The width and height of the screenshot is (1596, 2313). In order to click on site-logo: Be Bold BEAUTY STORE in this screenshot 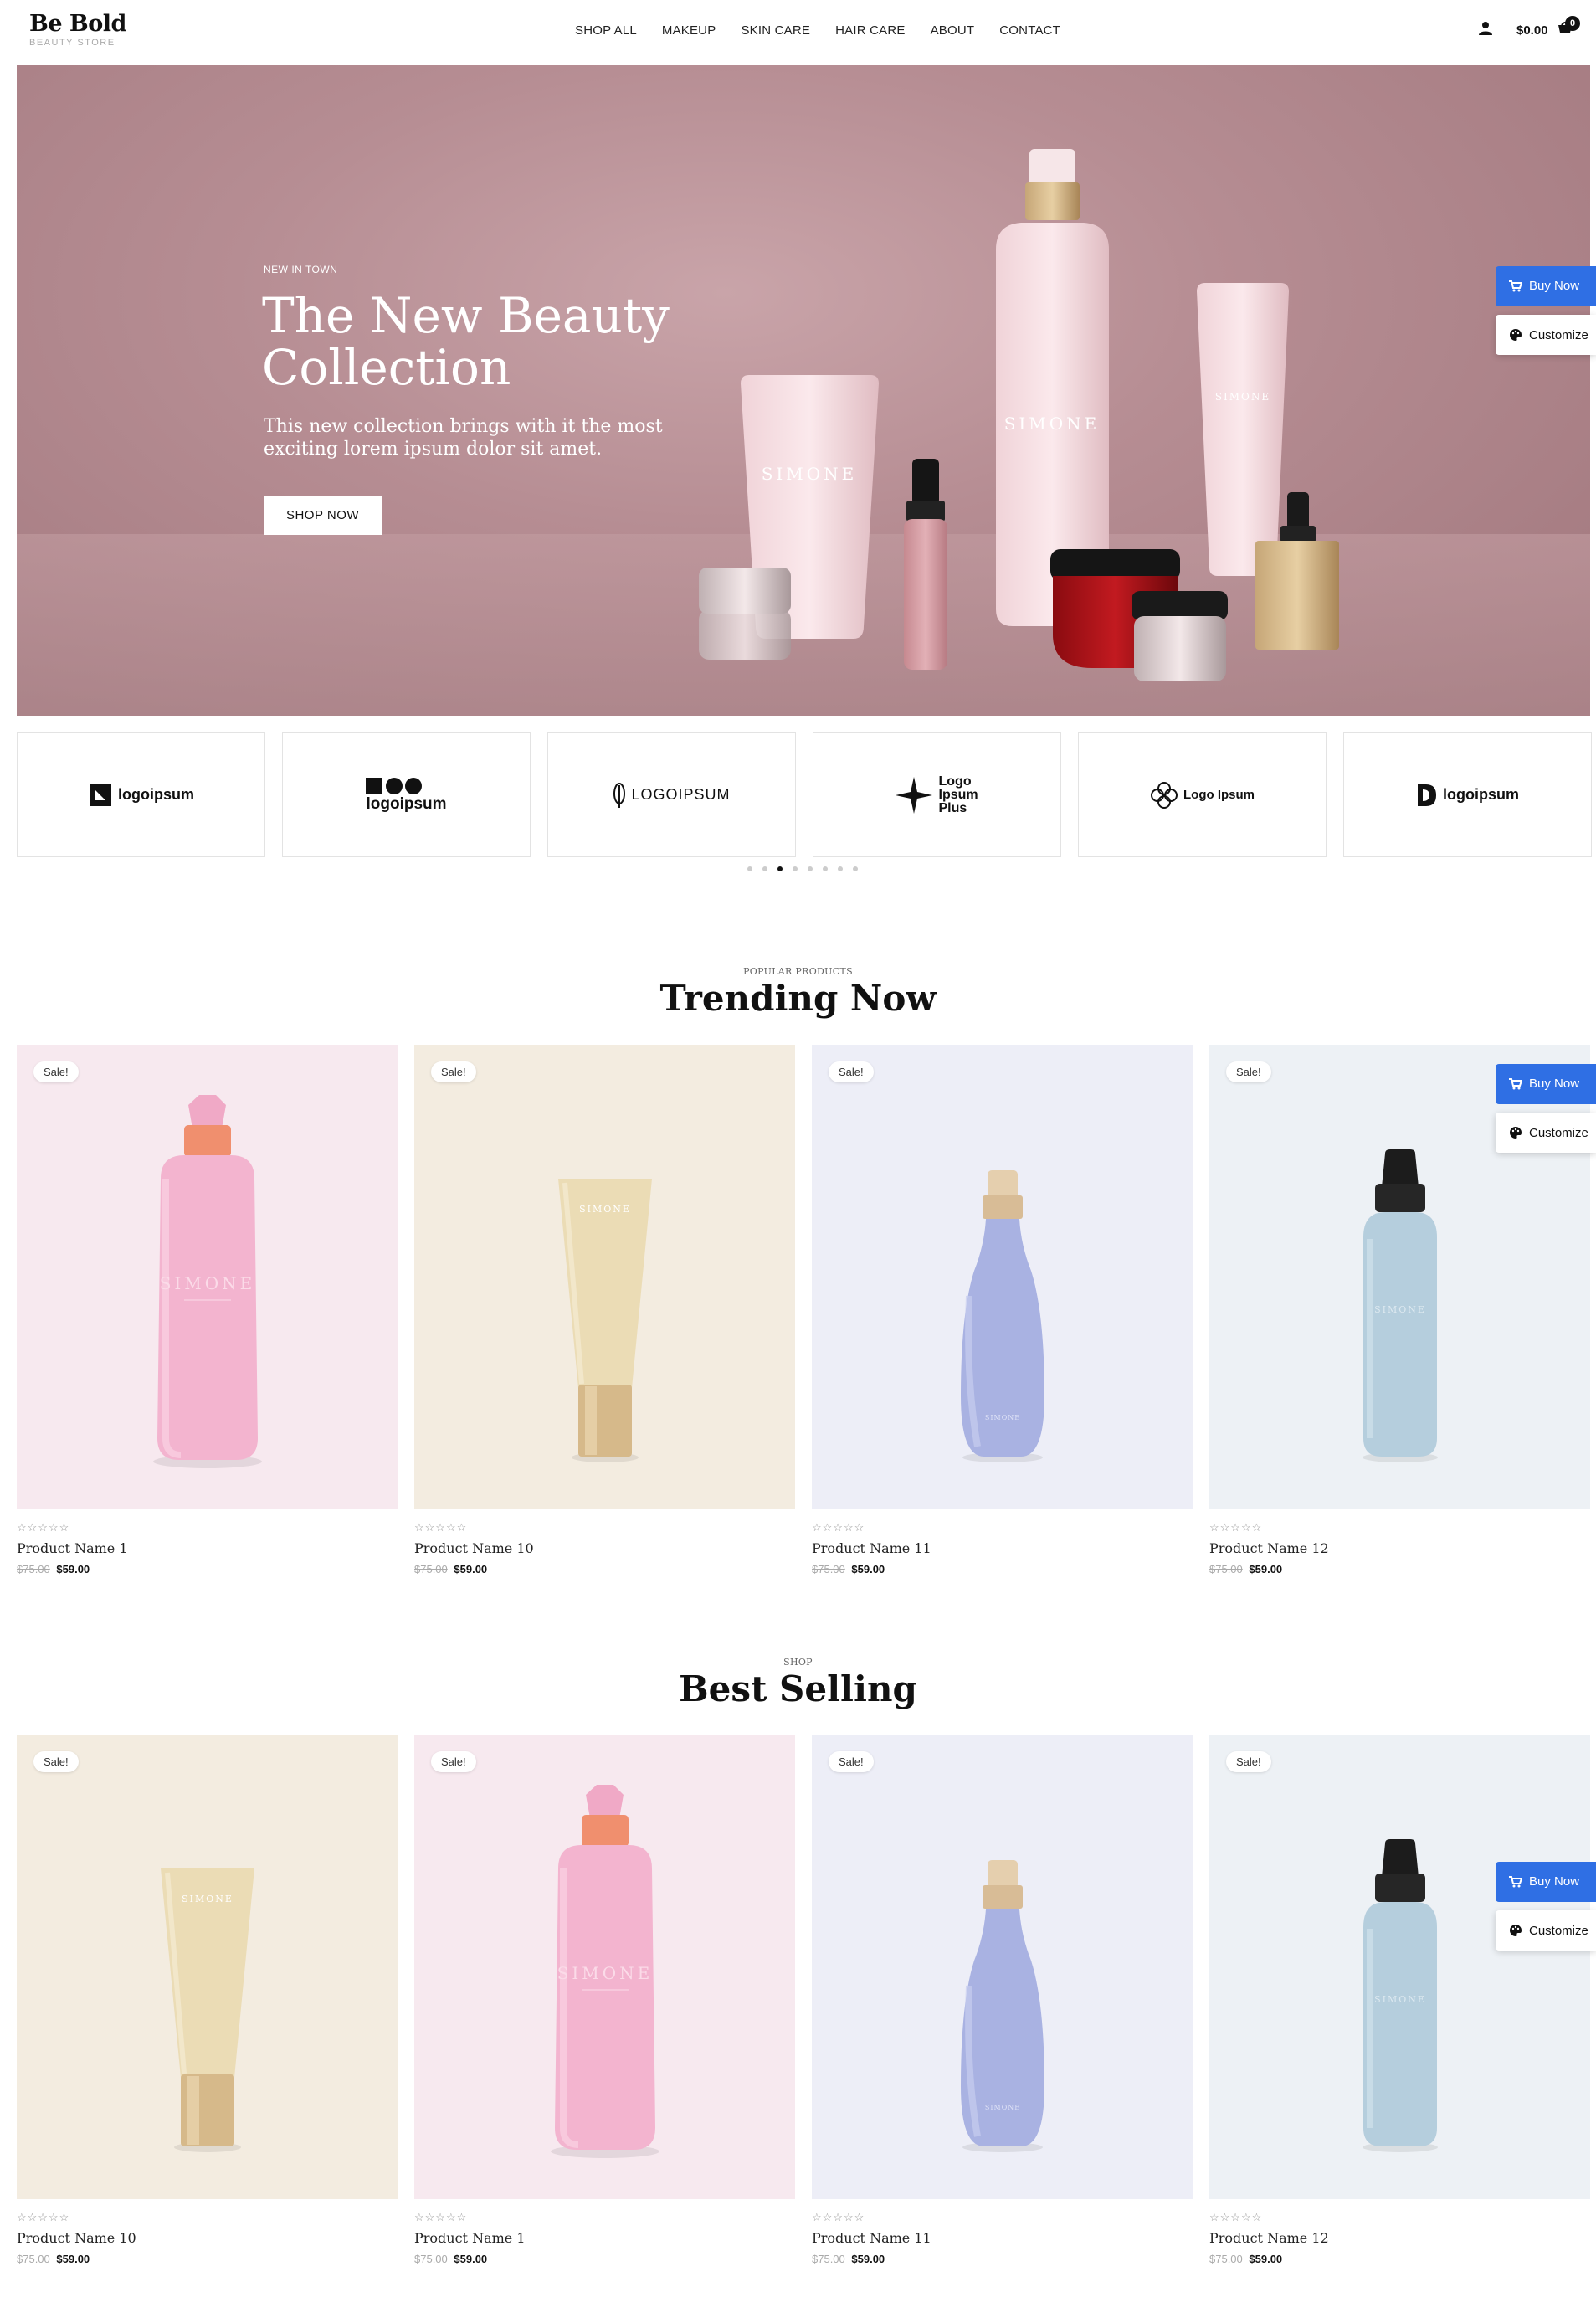, I will do `click(77, 30)`.